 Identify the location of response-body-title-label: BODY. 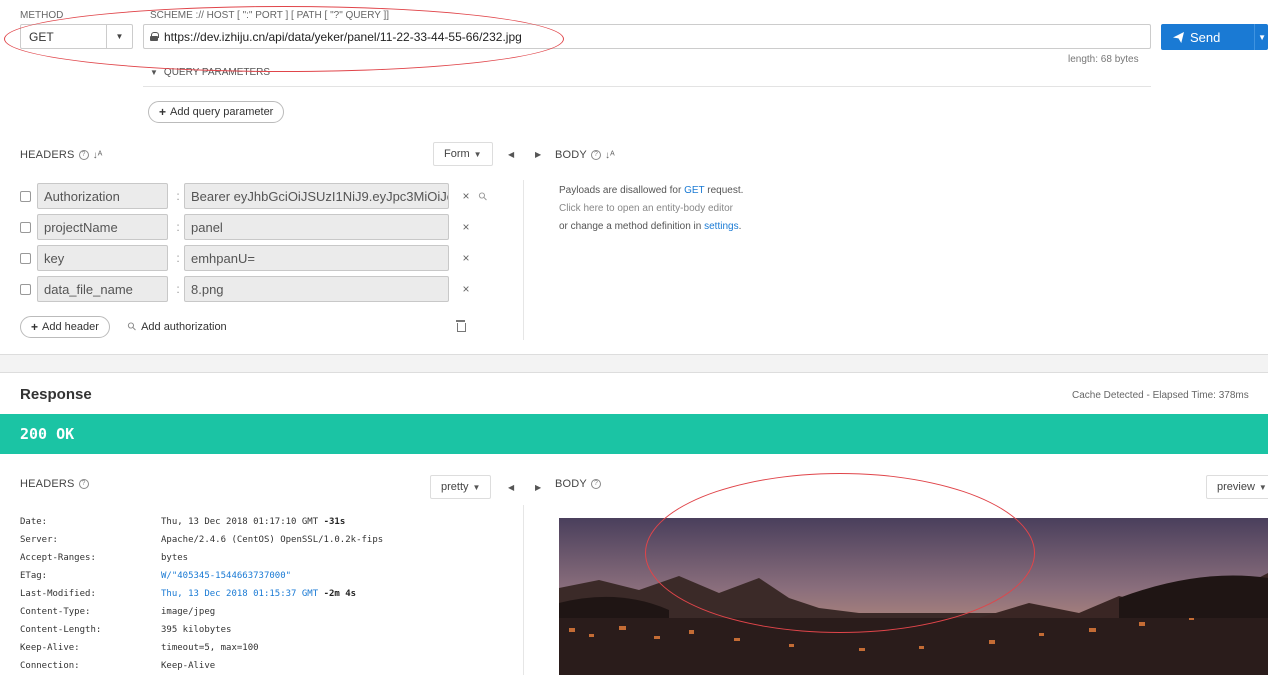
(571, 484).